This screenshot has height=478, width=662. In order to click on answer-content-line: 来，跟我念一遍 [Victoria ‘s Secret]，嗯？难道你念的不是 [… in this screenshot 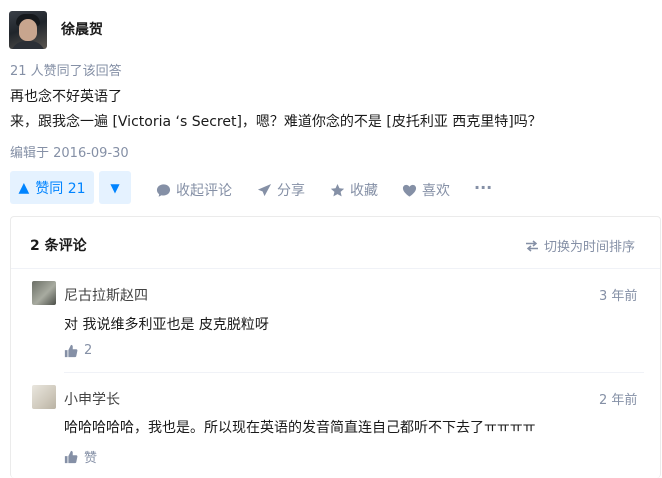, I will do `click(276, 122)`.